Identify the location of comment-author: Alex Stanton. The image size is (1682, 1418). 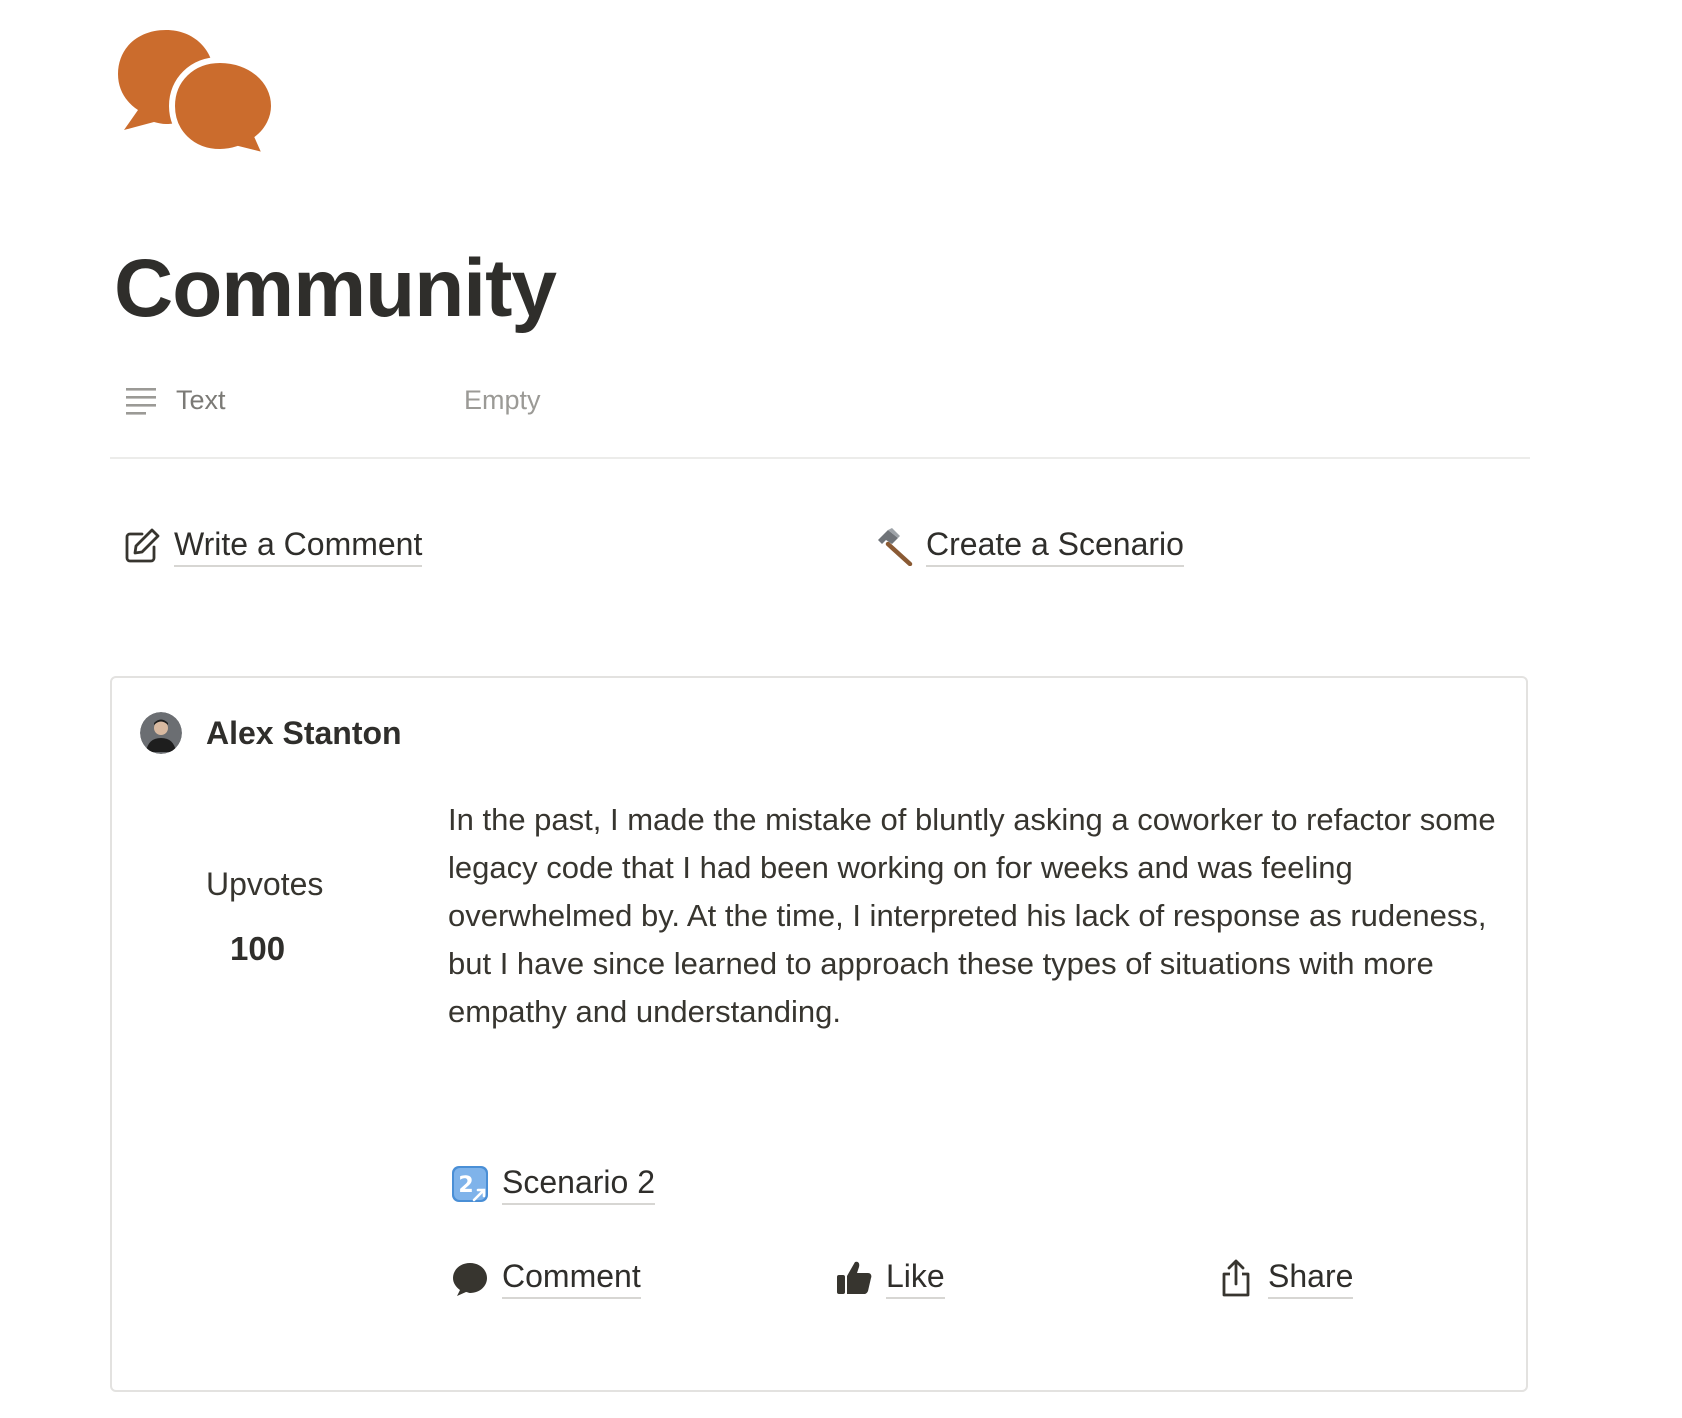
(271, 733).